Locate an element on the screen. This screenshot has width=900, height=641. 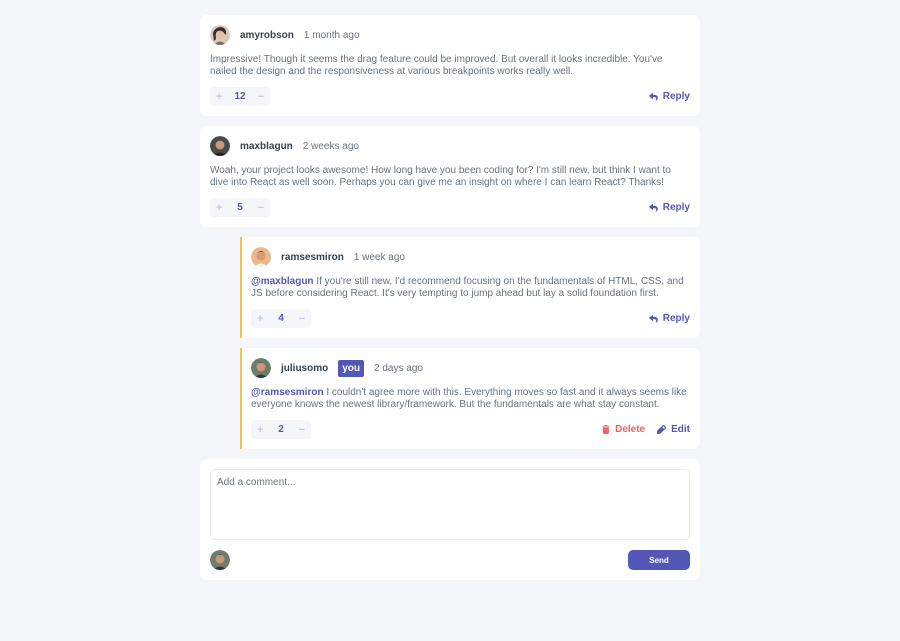
trash-icon is located at coordinates (606, 429).